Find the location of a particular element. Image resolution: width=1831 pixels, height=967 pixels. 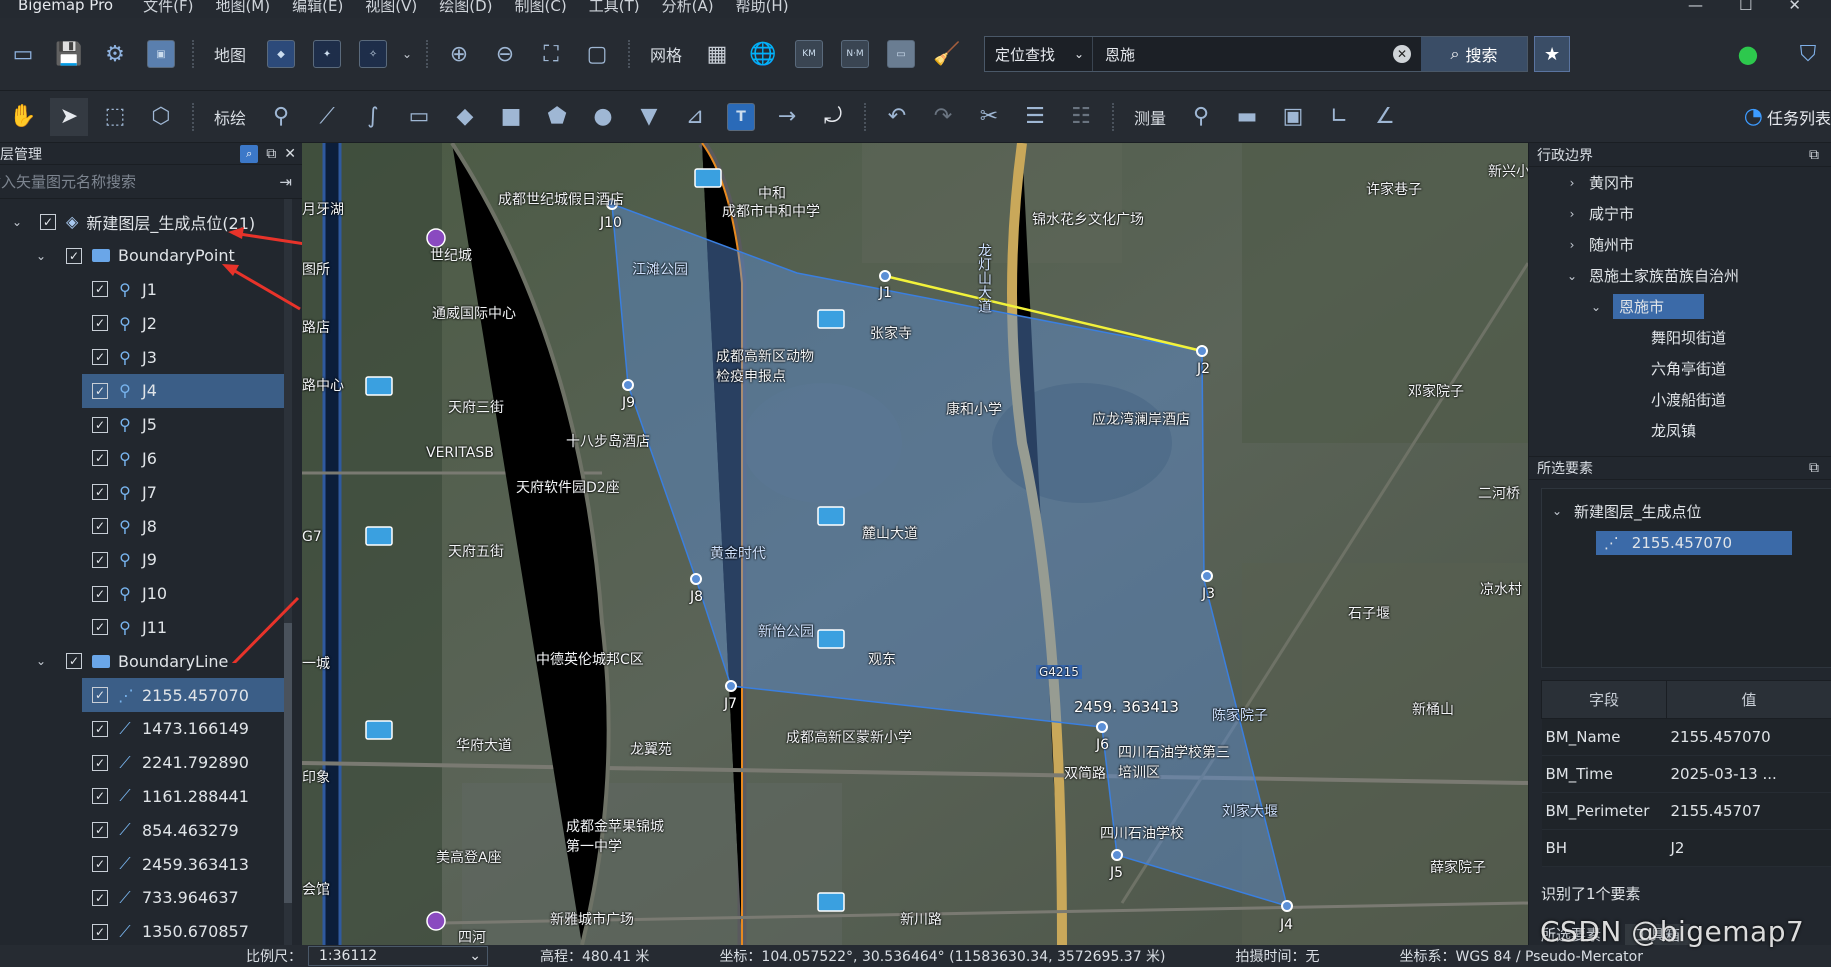

admin-item: › 随州市 is located at coordinates (1680, 244).